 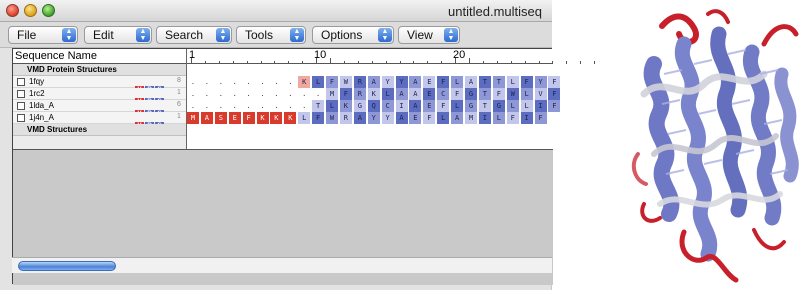 I want to click on residue-cell: Q, so click(x=373, y=106).